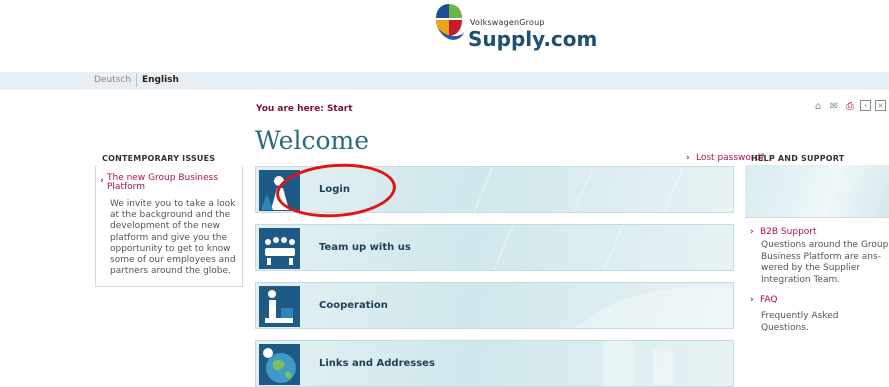 The image size is (889, 387). Describe the element at coordinates (377, 363) in the screenshot. I see `links-addresses-tile-label: Links and Addresses` at that location.